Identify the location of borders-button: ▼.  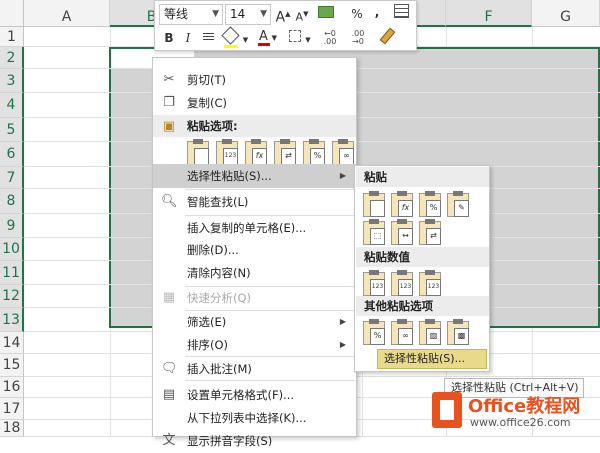
(300, 38).